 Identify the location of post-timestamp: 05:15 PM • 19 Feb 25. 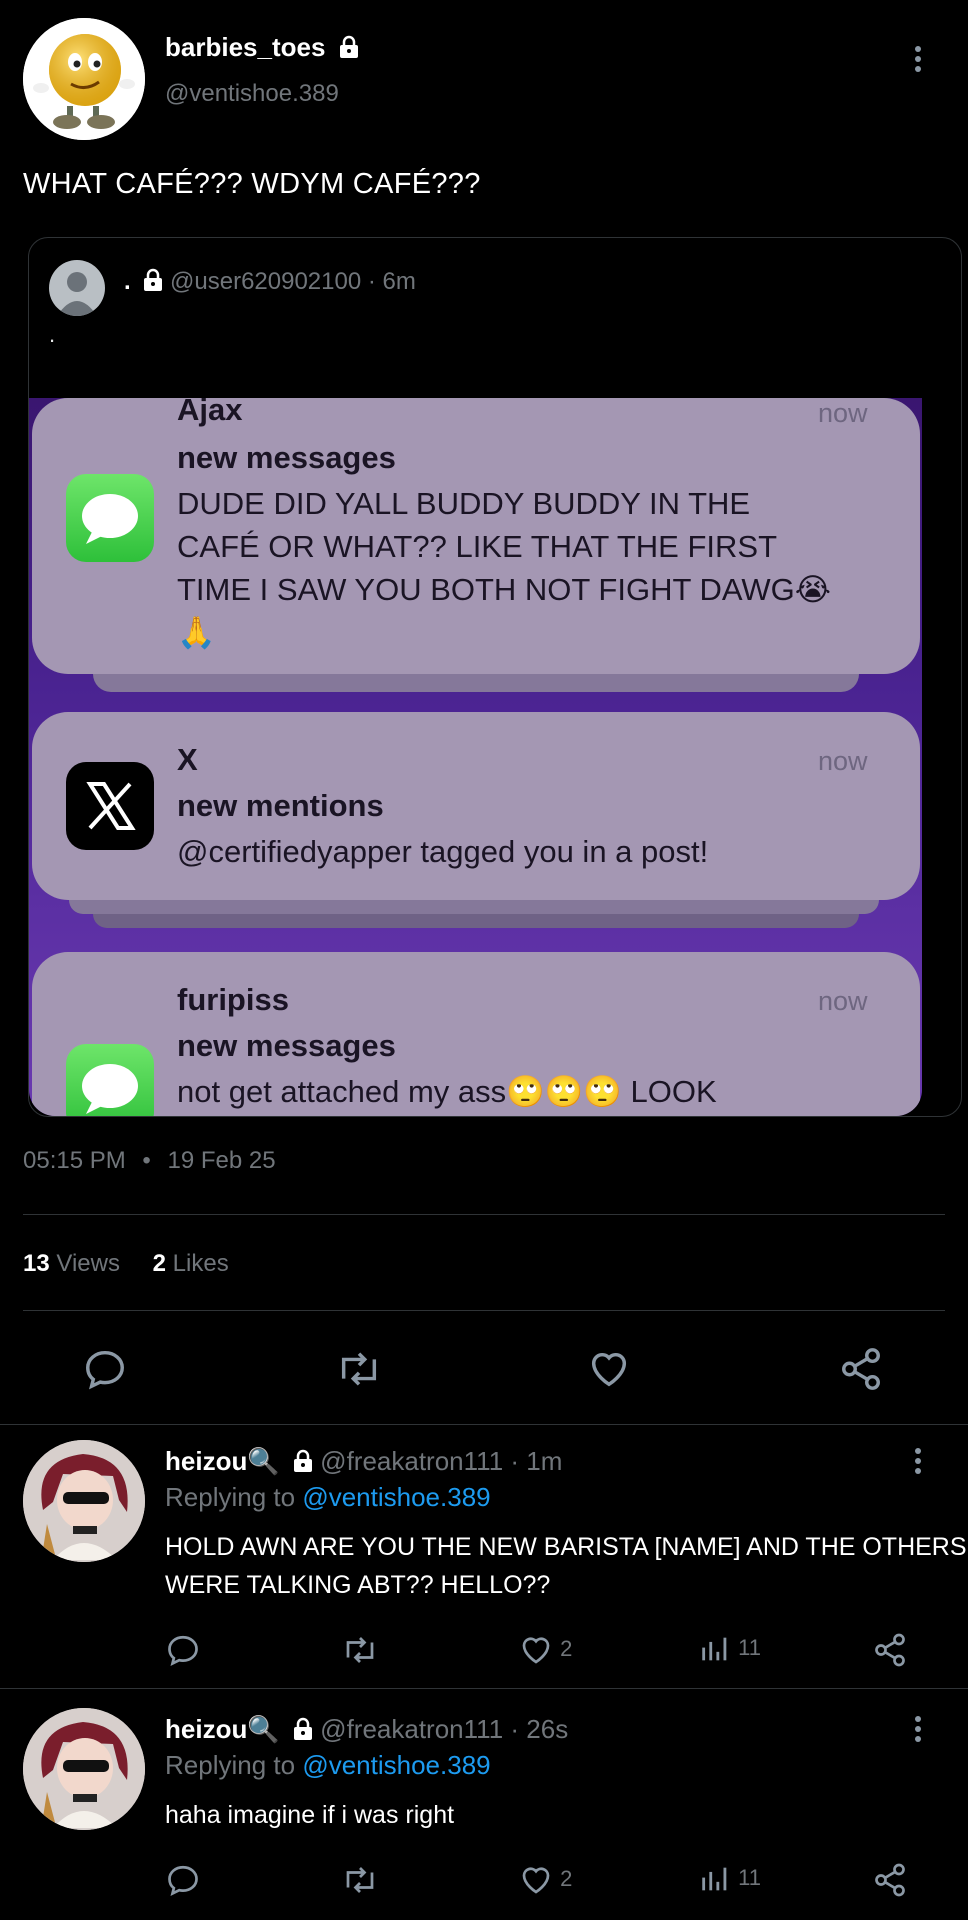
(149, 1161).